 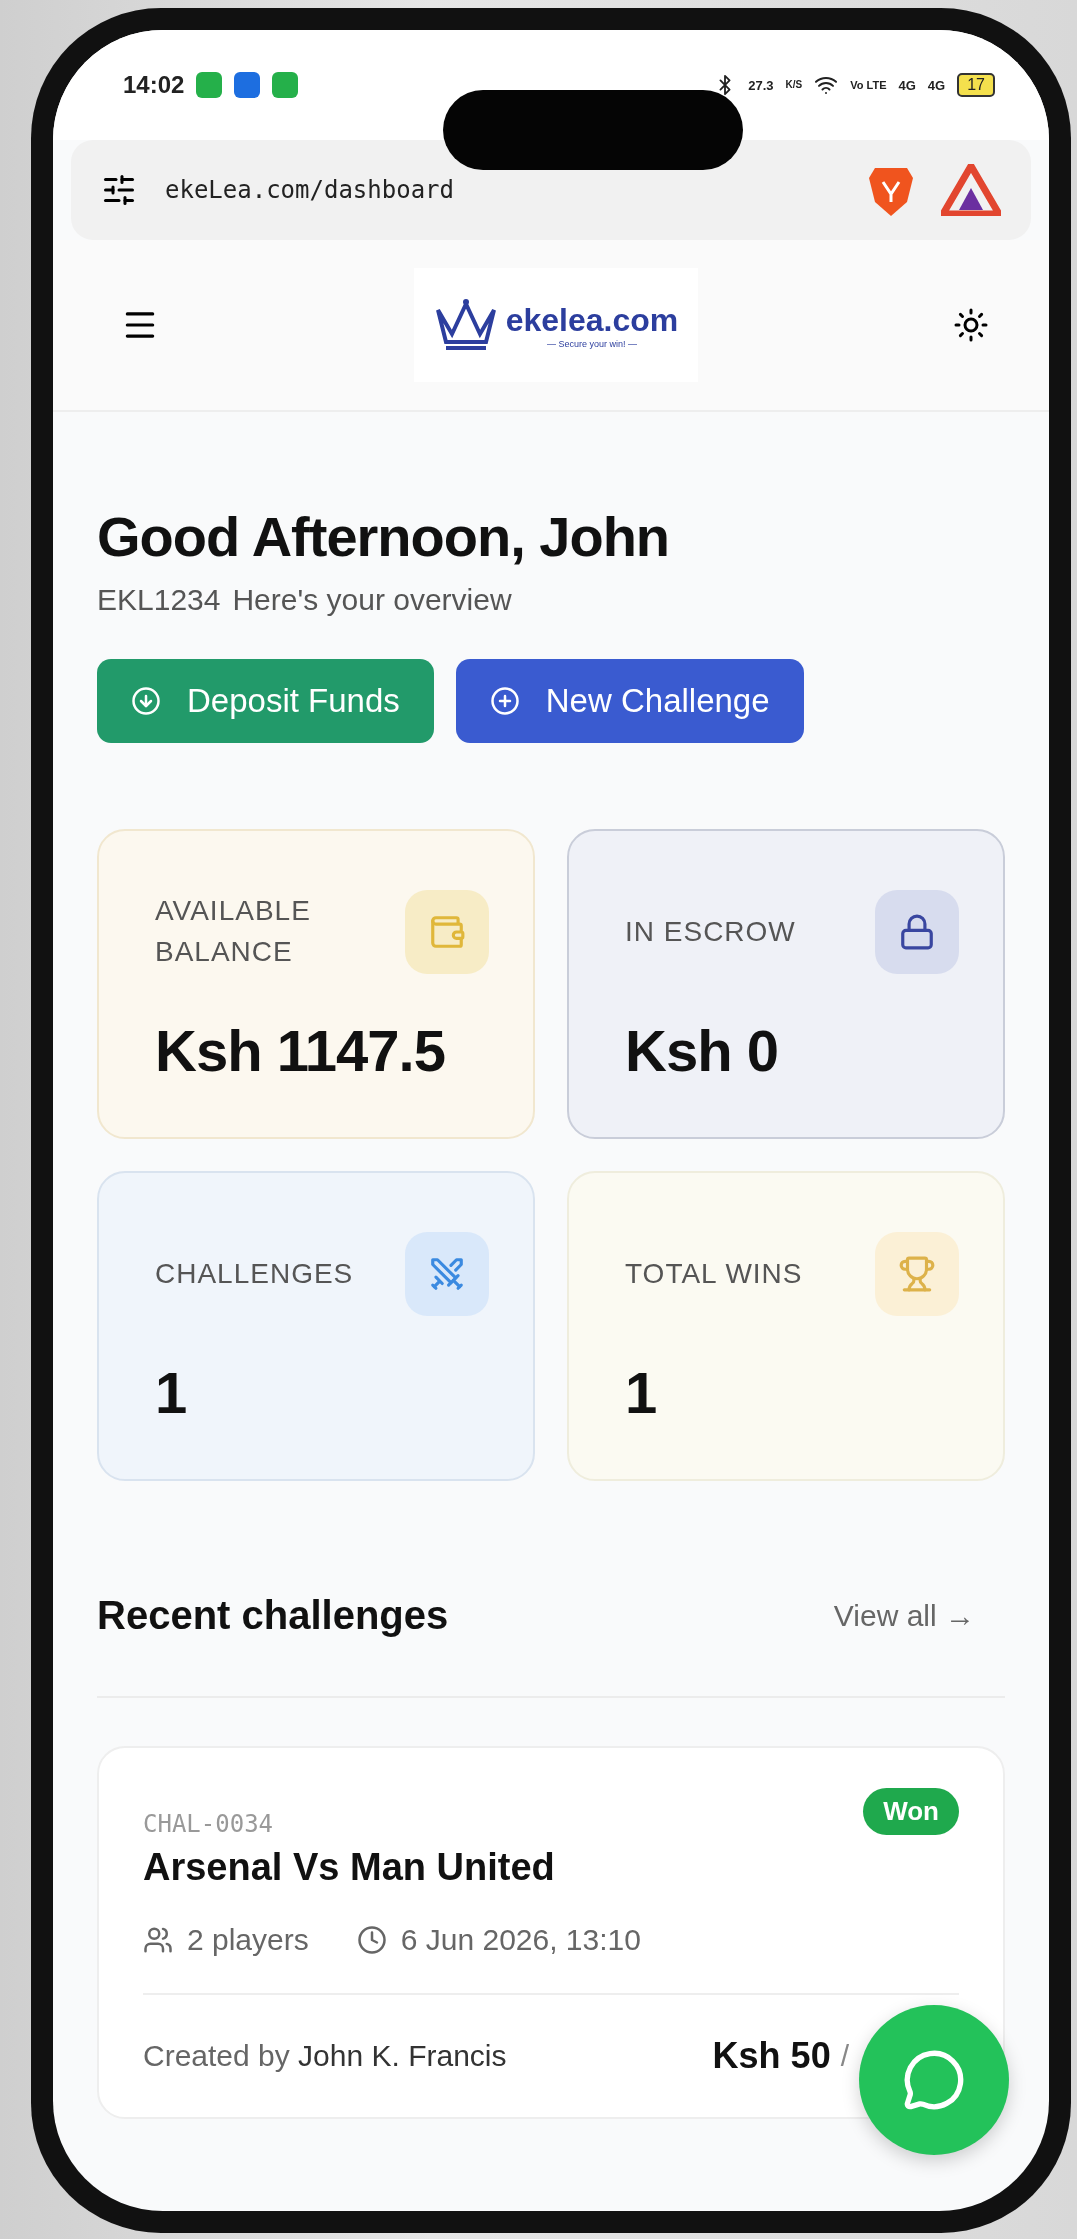 I want to click on stat-label: TOTAL WINS, so click(x=714, y=1273).